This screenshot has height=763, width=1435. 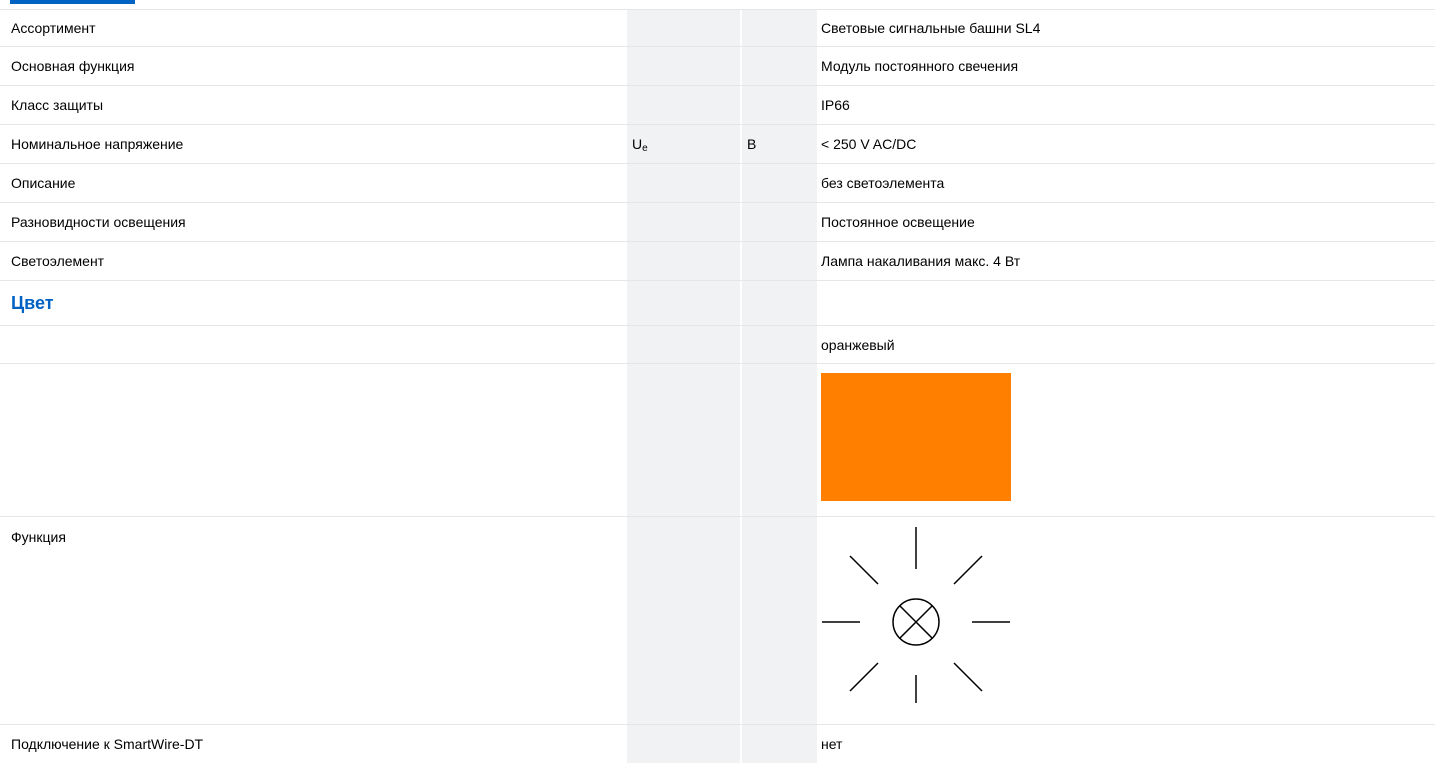 I want to click on smartwire-label: Подключение к SmartWire-DT, so click(x=107, y=744).